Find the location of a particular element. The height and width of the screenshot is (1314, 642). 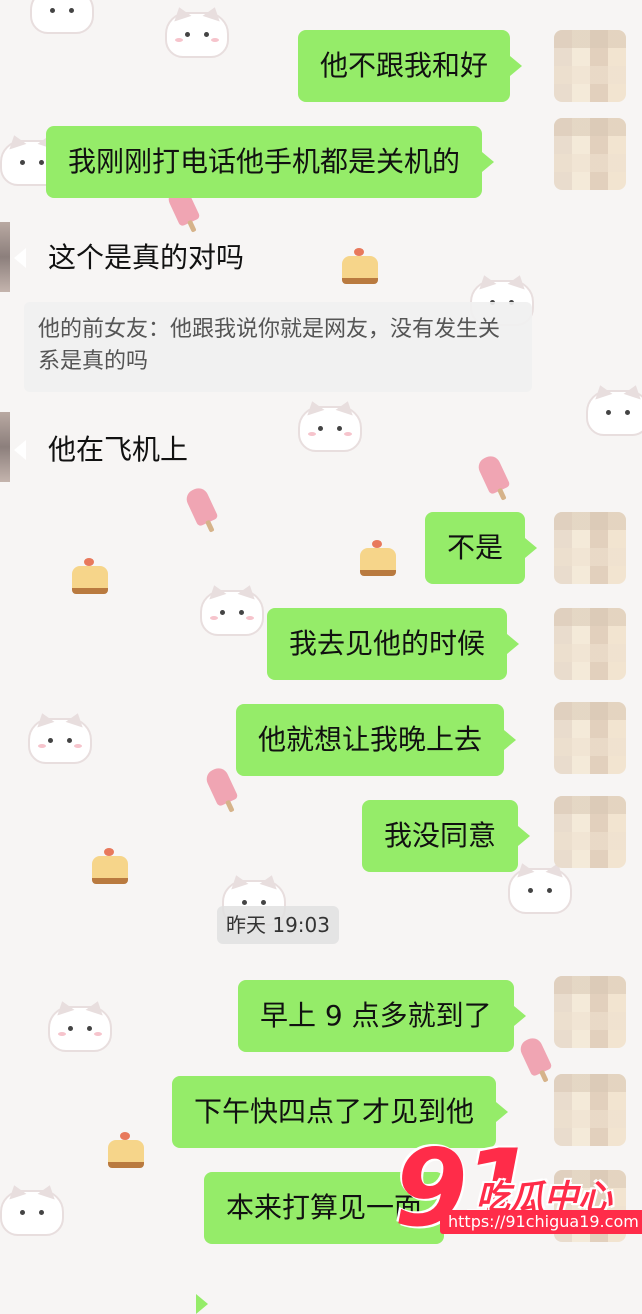

quoted-message-text: 他的前女友：他跟我说你就是网友，没有发生关系是真的吗 is located at coordinates (269, 345).